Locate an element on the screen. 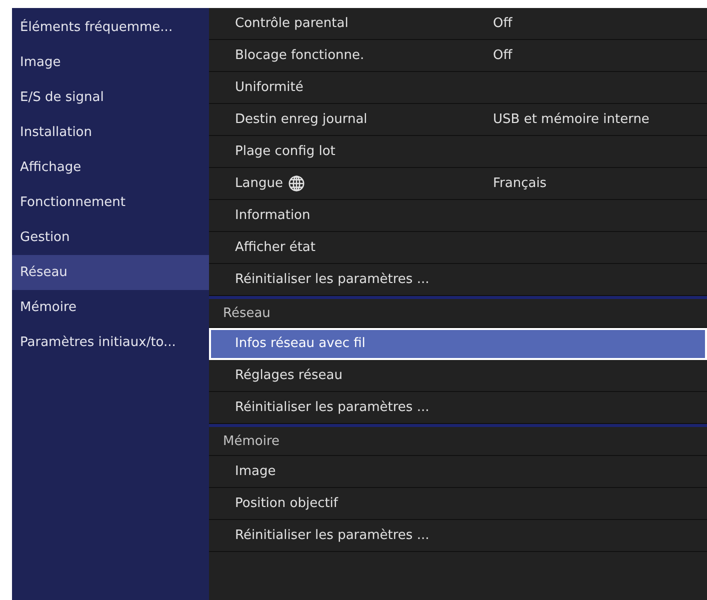  menu-row: Uniformité is located at coordinates (458, 88).